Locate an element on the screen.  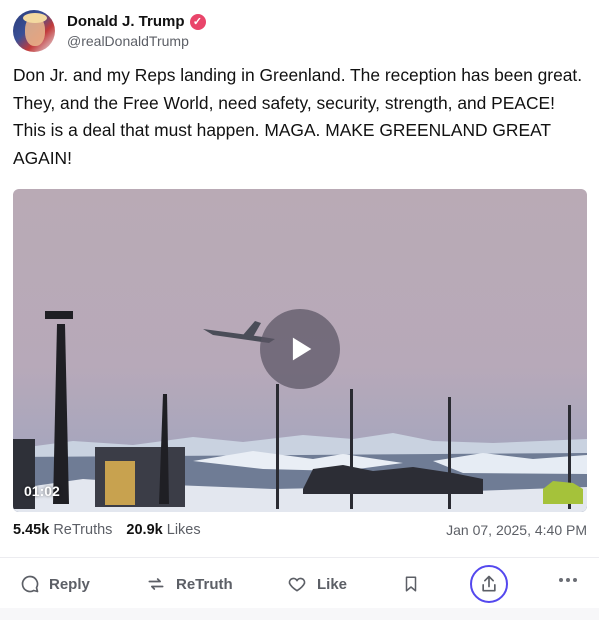
like-label: Like is located at coordinates (332, 584).